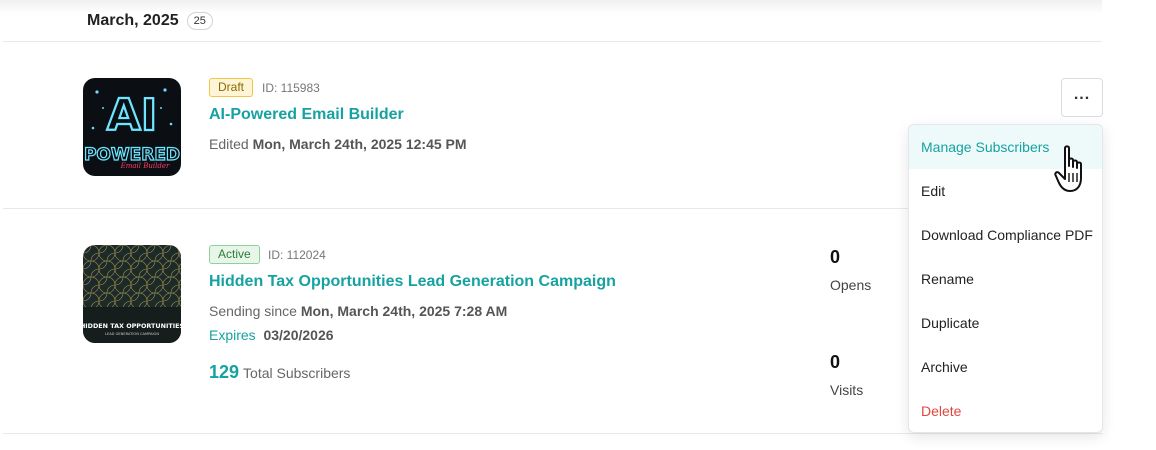 This screenshot has width=1156, height=450. What do you see at coordinates (297, 373) in the screenshot?
I see `subscribers-label: Total Subscribers` at bounding box center [297, 373].